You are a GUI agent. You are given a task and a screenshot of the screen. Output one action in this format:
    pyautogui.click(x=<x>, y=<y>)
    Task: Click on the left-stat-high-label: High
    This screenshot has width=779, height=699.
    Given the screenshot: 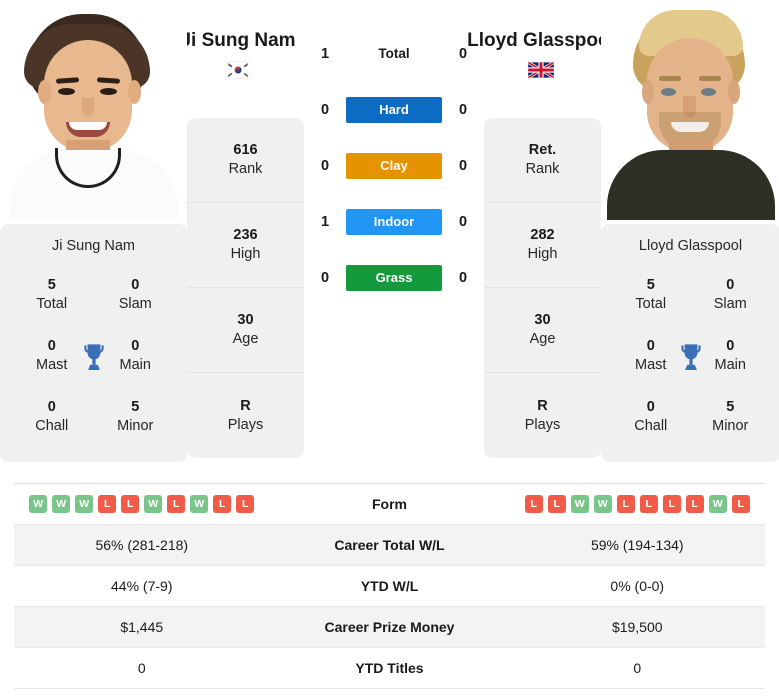 What is the action you would take?
    pyautogui.click(x=245, y=254)
    